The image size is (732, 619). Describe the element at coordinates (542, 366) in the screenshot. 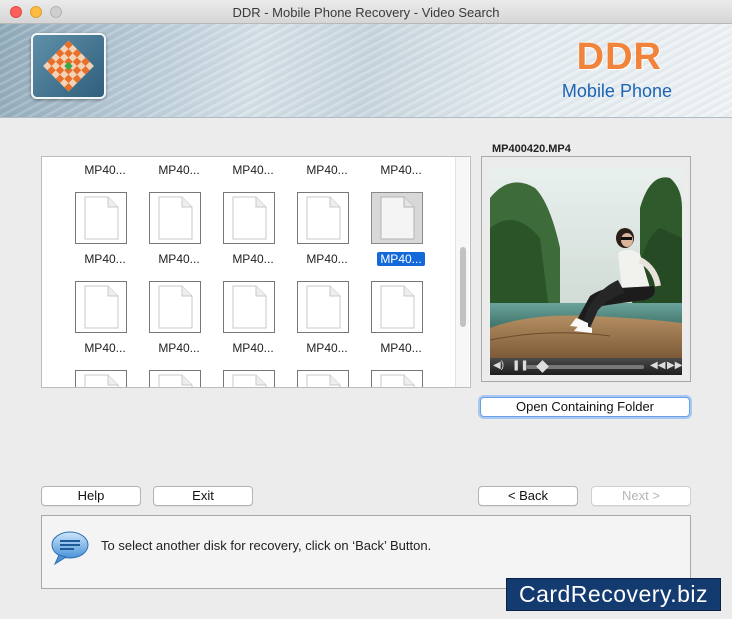

I see `seek-knob` at that location.